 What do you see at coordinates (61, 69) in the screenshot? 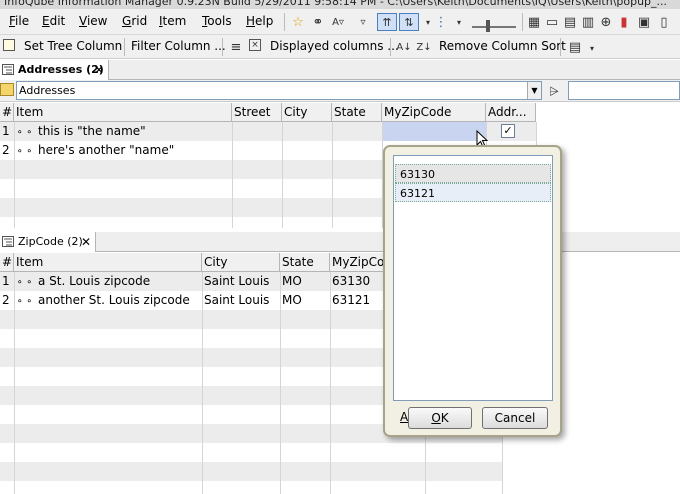
I see `tab-addresses-label: Addresses (2)` at bounding box center [61, 69].